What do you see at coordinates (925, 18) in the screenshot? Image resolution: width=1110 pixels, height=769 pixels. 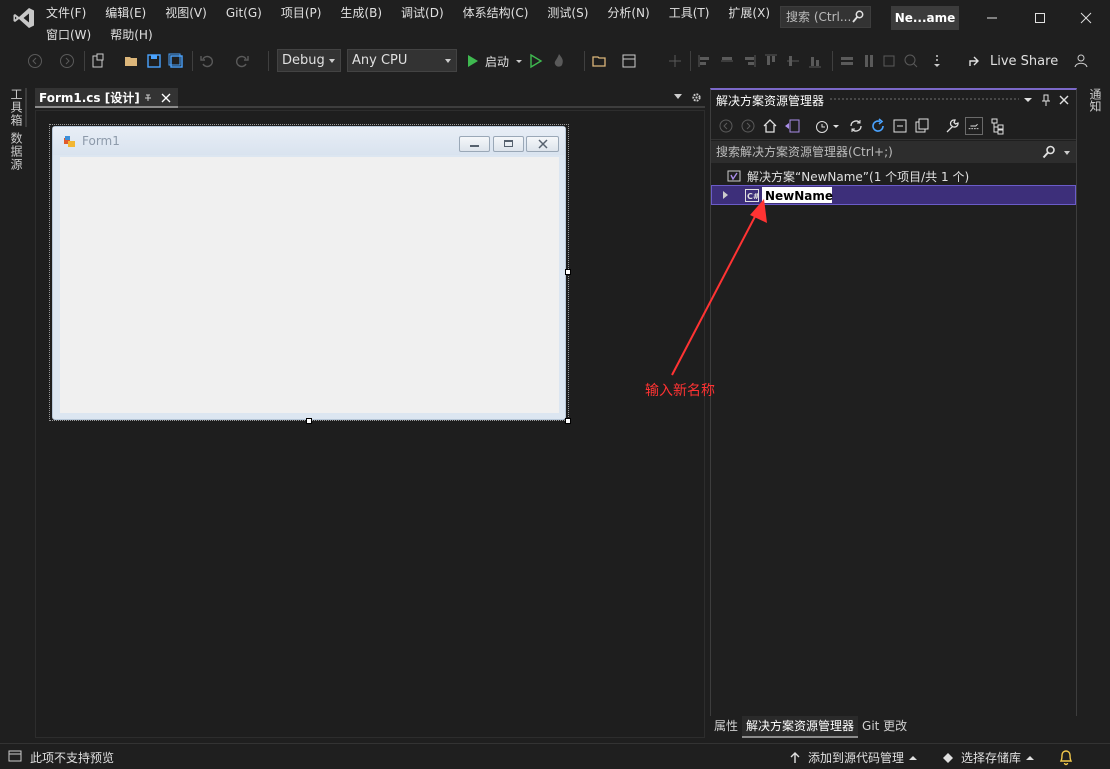 I see `solution-name-badge: Ne...ame` at bounding box center [925, 18].